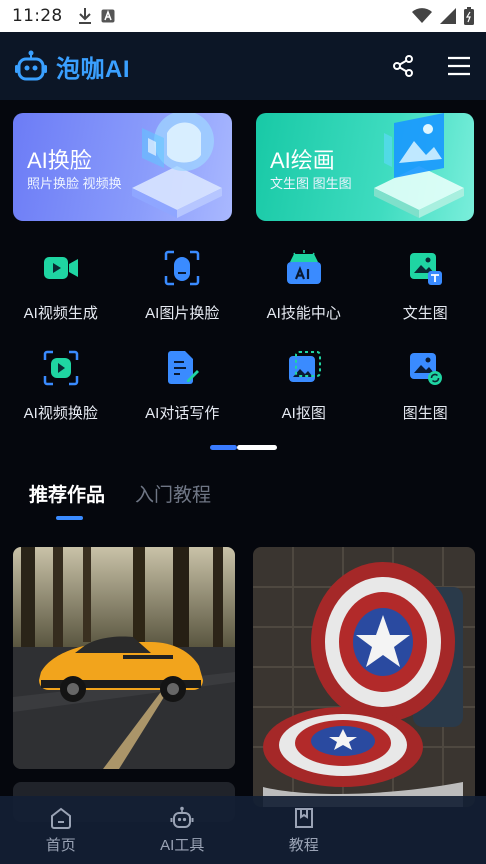 The width and height of the screenshot is (486, 864). Describe the element at coordinates (425, 413) in the screenshot. I see `tool-label: 图生图` at that location.